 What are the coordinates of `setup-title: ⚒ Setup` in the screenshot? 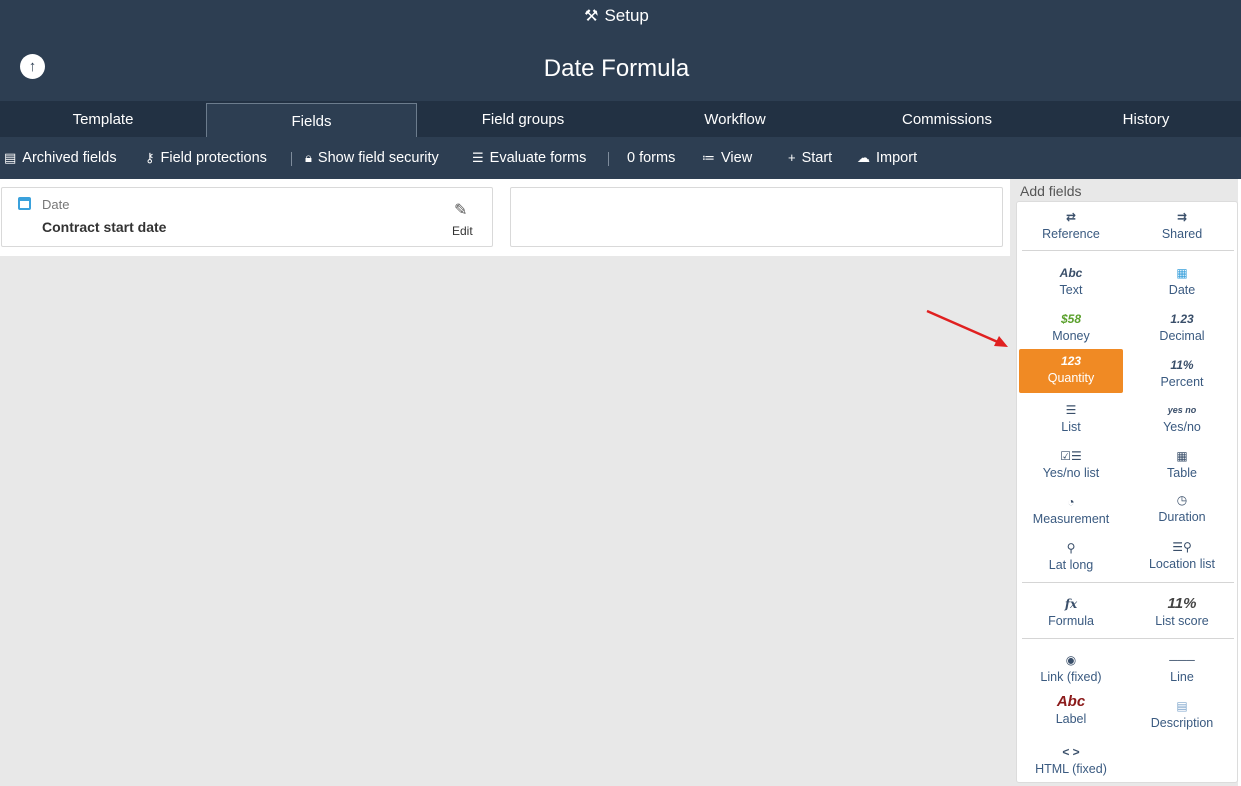 It's located at (616, 15).